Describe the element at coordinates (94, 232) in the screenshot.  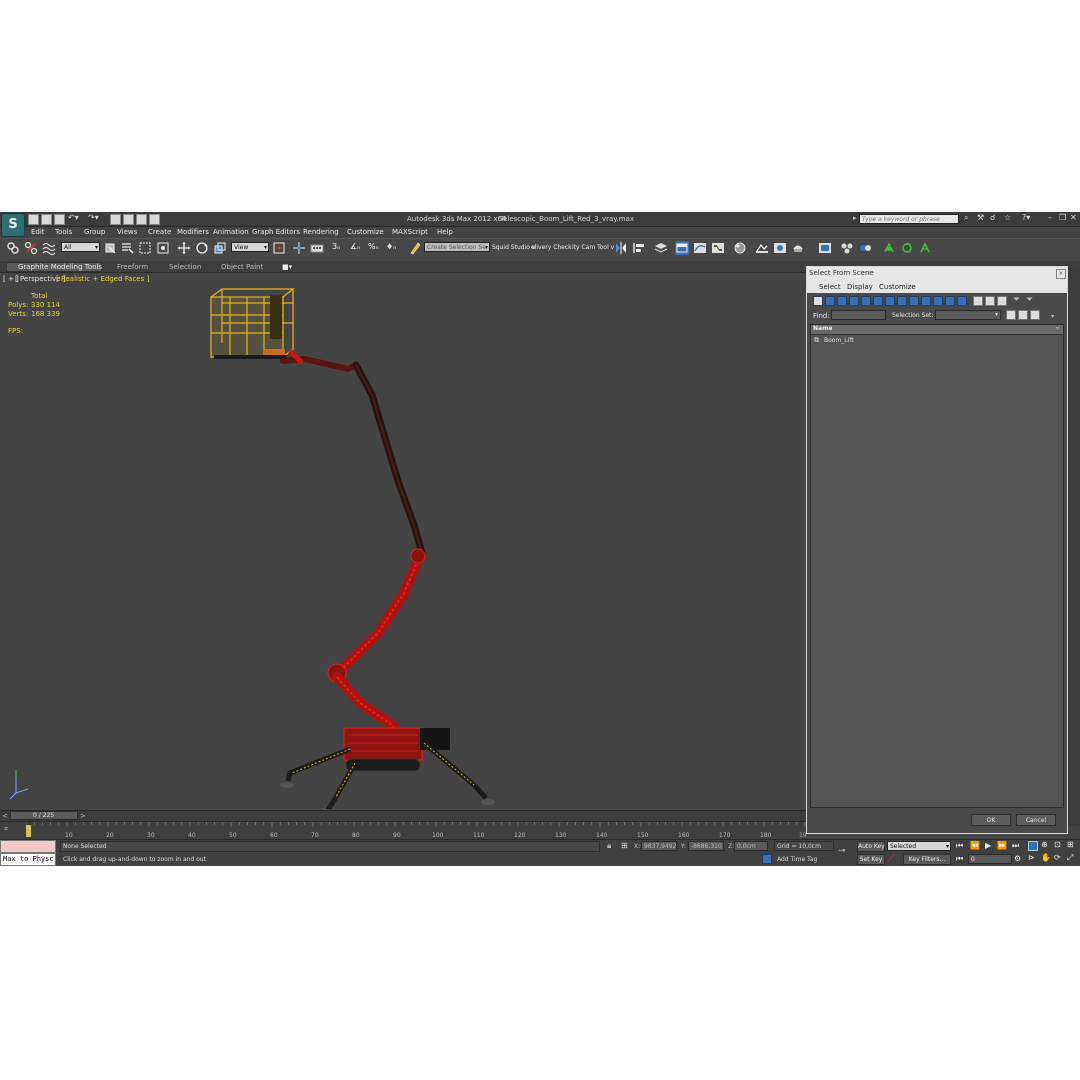
I see `menu-group: Group` at that location.